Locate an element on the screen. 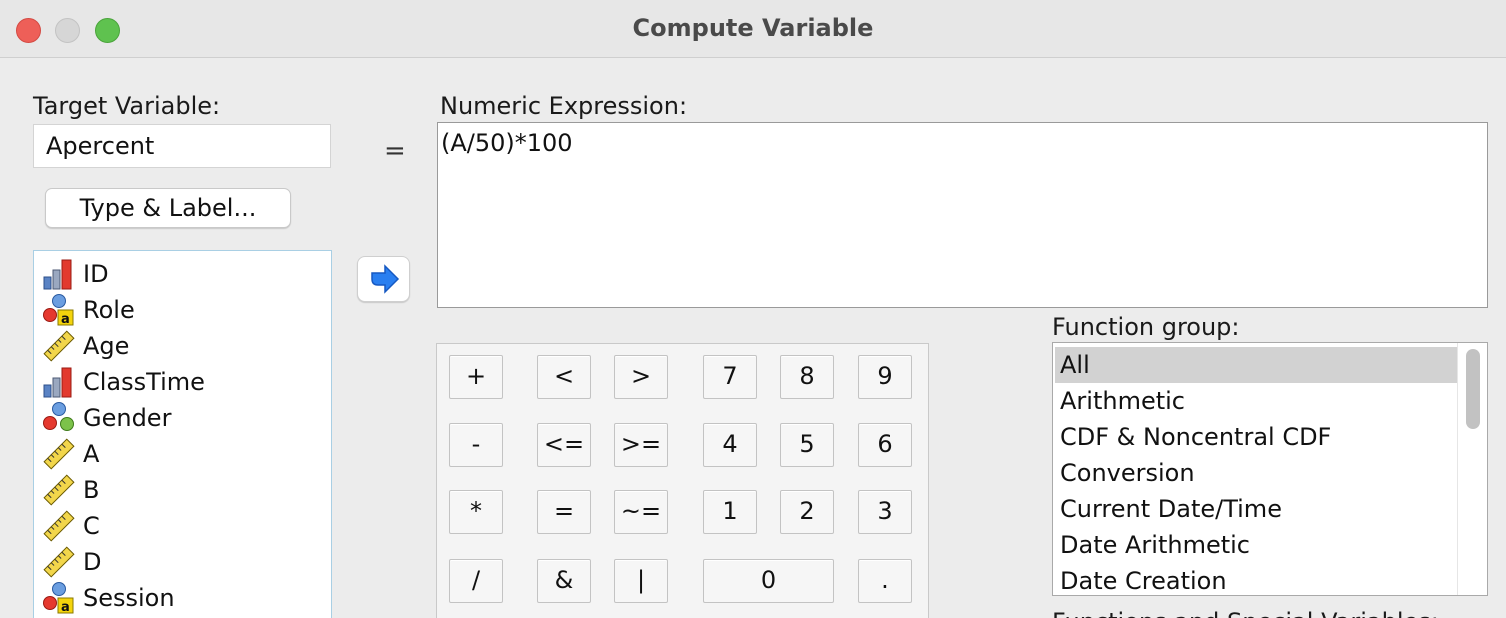 This screenshot has height=618, width=1506. variable-name: C is located at coordinates (91, 526).